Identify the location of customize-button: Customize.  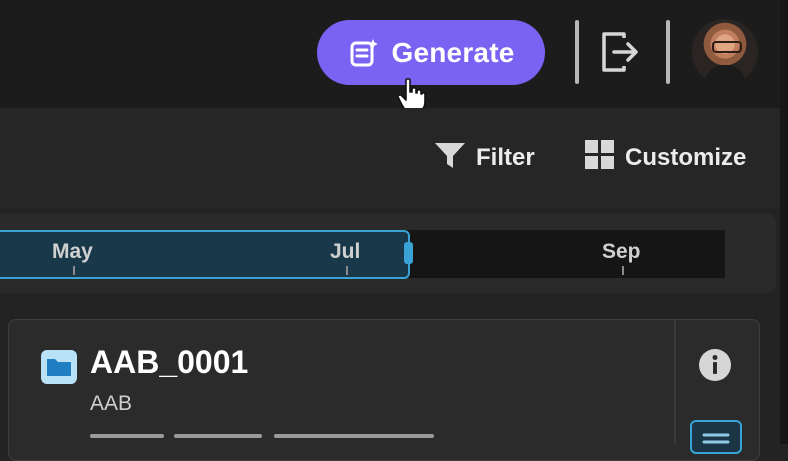
(666, 158).